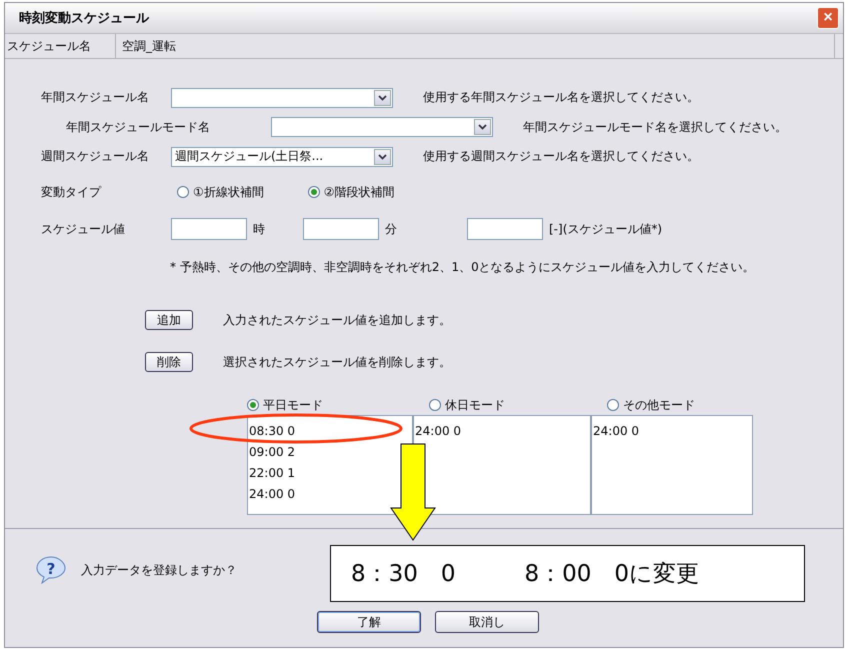 Image resolution: width=850 pixels, height=650 pixels. I want to click on radio-button: 休日モード, so click(467, 405).